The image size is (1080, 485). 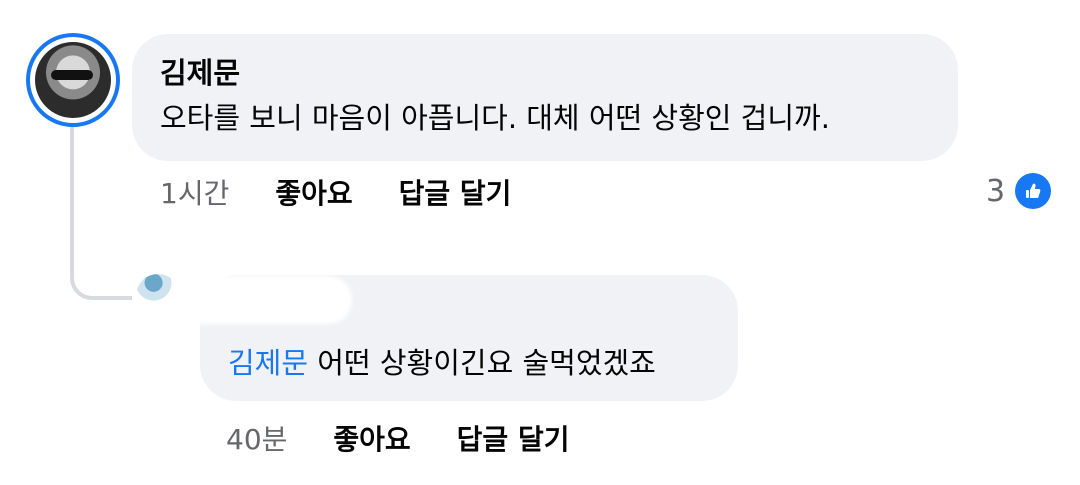 What do you see at coordinates (996, 191) in the screenshot?
I see `reaction-count: 3` at bounding box center [996, 191].